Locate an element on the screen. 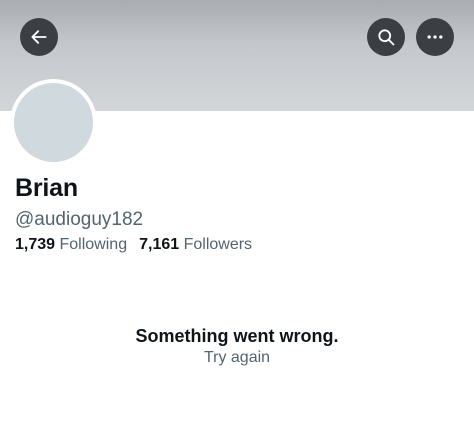 The height and width of the screenshot is (434, 474). following-label: Following is located at coordinates (93, 244).